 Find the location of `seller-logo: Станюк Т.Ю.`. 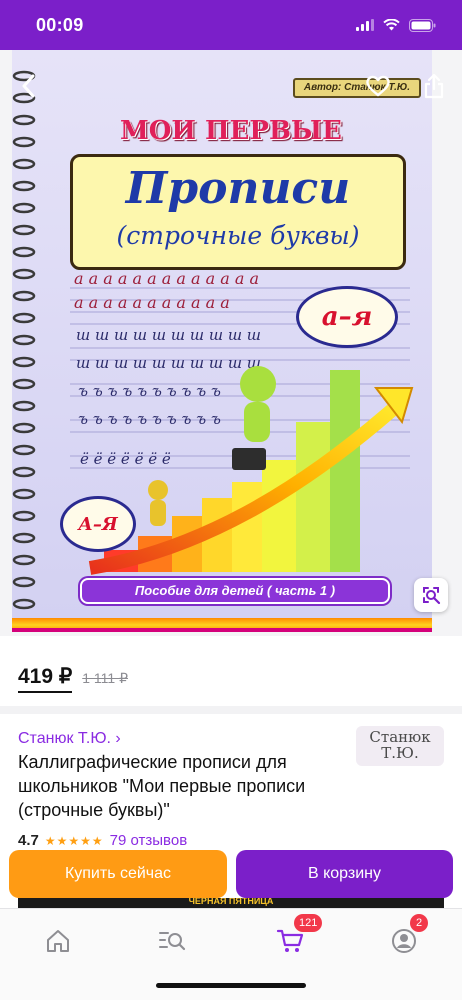

seller-logo: Станюк Т.Ю. is located at coordinates (400, 746).